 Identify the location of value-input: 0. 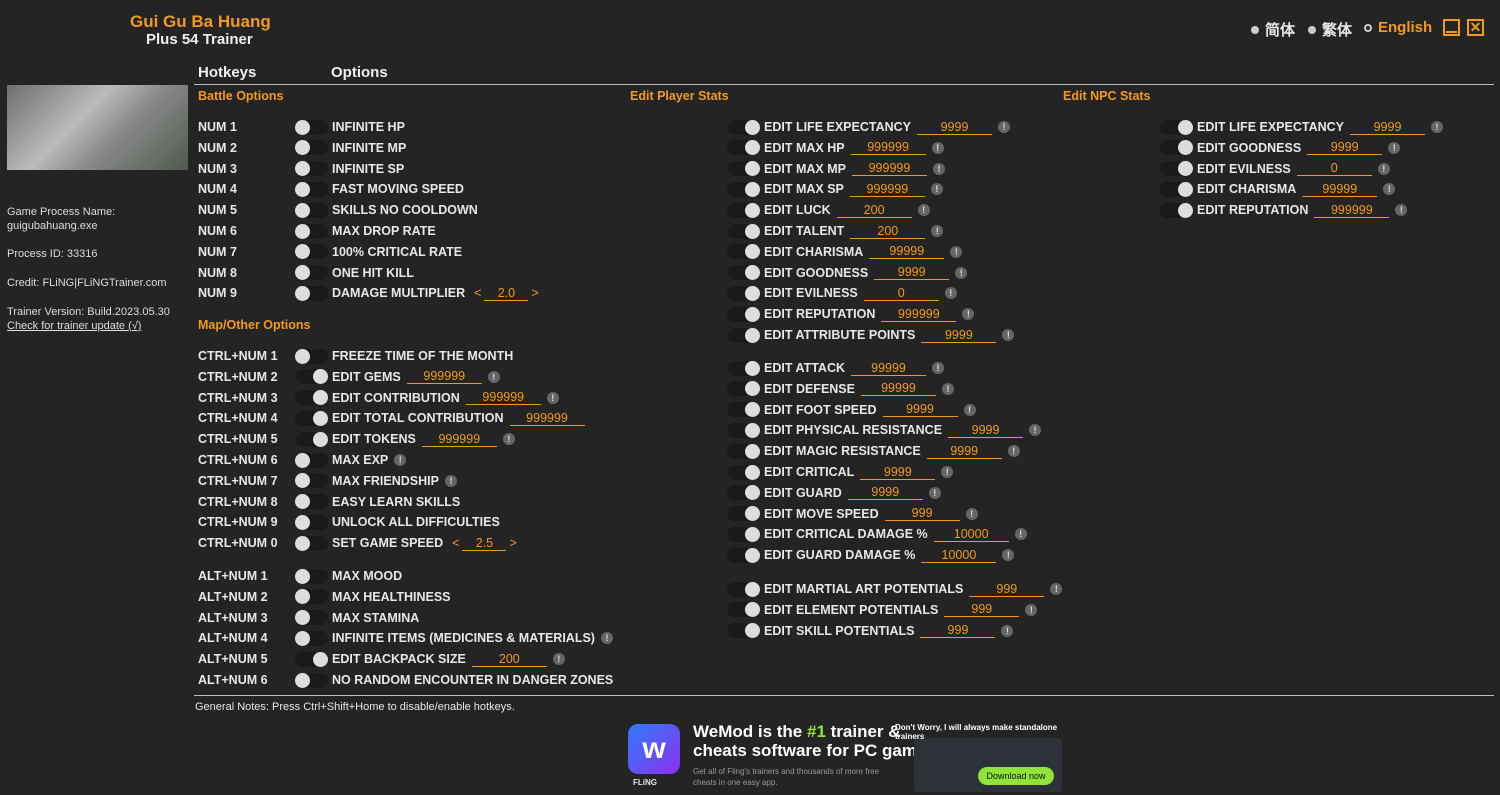
(901, 293).